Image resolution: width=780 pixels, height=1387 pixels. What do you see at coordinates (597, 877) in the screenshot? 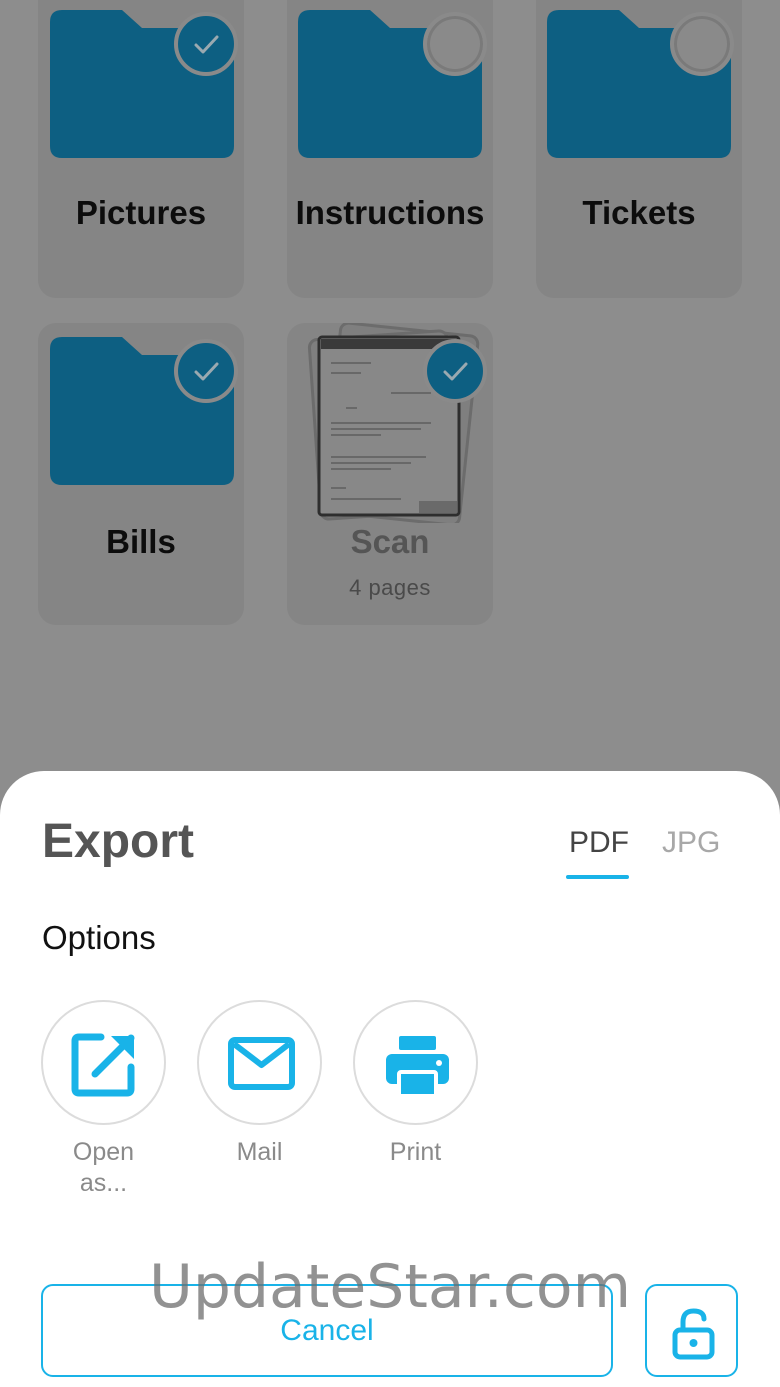
I see `active-tab-indicator` at bounding box center [597, 877].